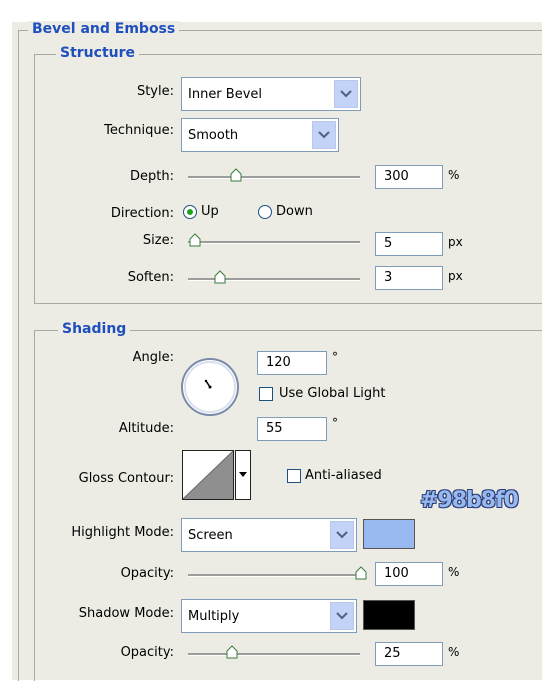 This screenshot has width=542, height=681. I want to click on gloss-contour-label: Gloss Contour:, so click(126, 478).